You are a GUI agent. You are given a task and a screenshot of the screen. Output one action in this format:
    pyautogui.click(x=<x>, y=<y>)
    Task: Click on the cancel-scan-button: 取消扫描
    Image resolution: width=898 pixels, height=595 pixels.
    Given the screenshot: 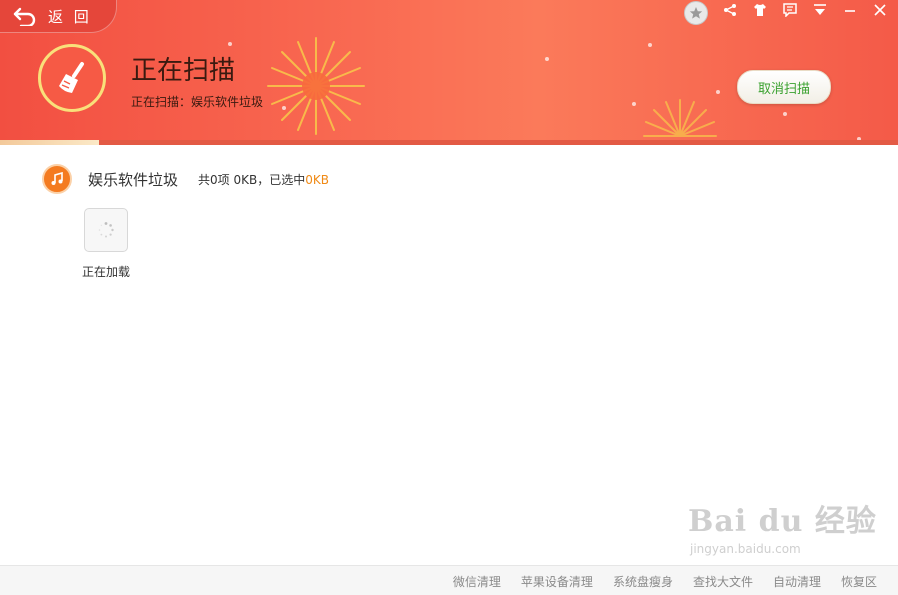 What is the action you would take?
    pyautogui.click(x=784, y=87)
    